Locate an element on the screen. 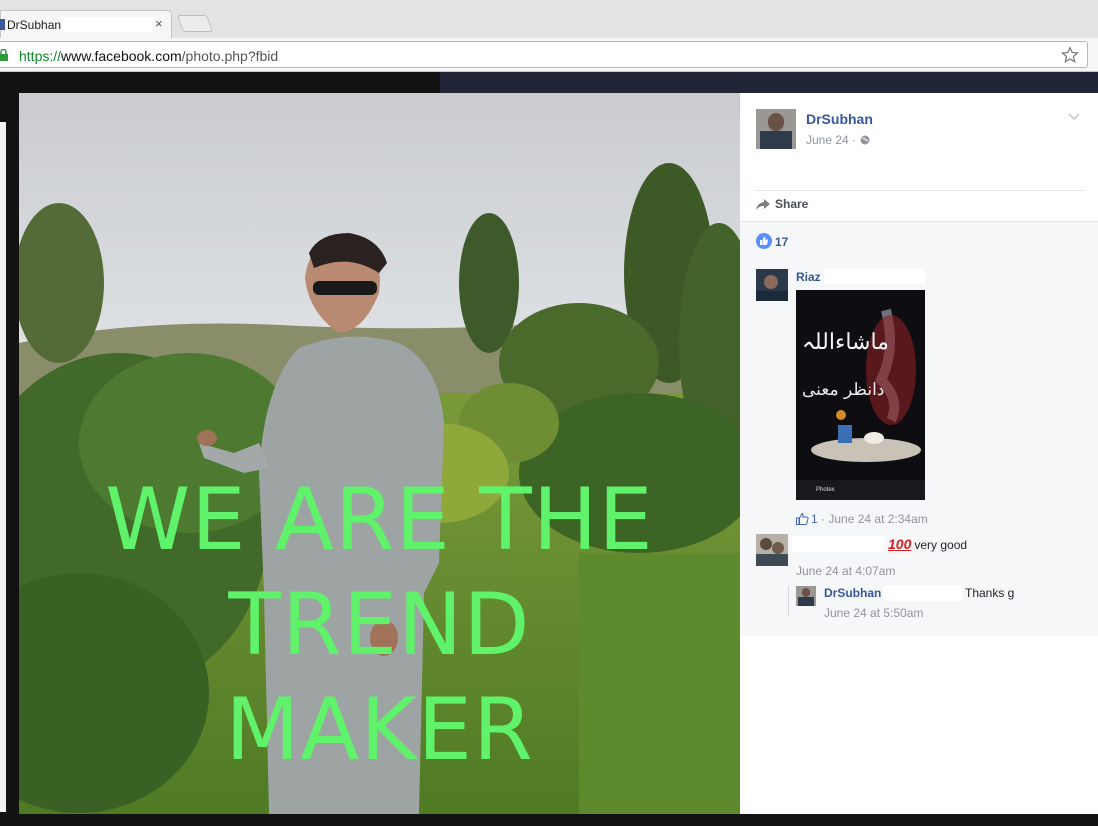 This screenshot has height=826, width=1098. reply-author: DrSubhan is located at coordinates (852, 593).